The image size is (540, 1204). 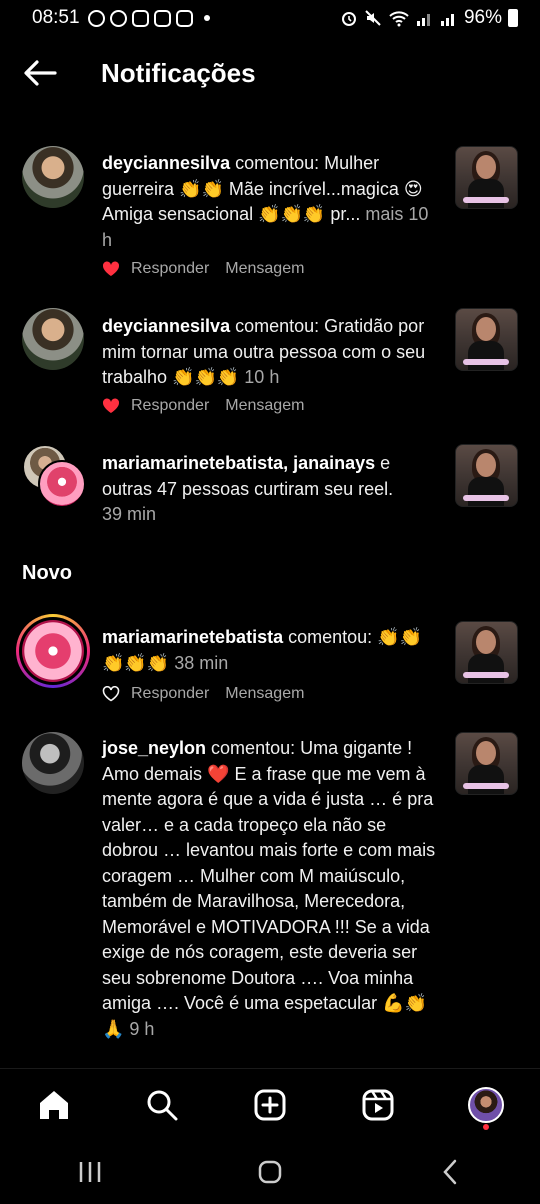 I want to click on section-title-new: Novo, so click(x=47, y=573).